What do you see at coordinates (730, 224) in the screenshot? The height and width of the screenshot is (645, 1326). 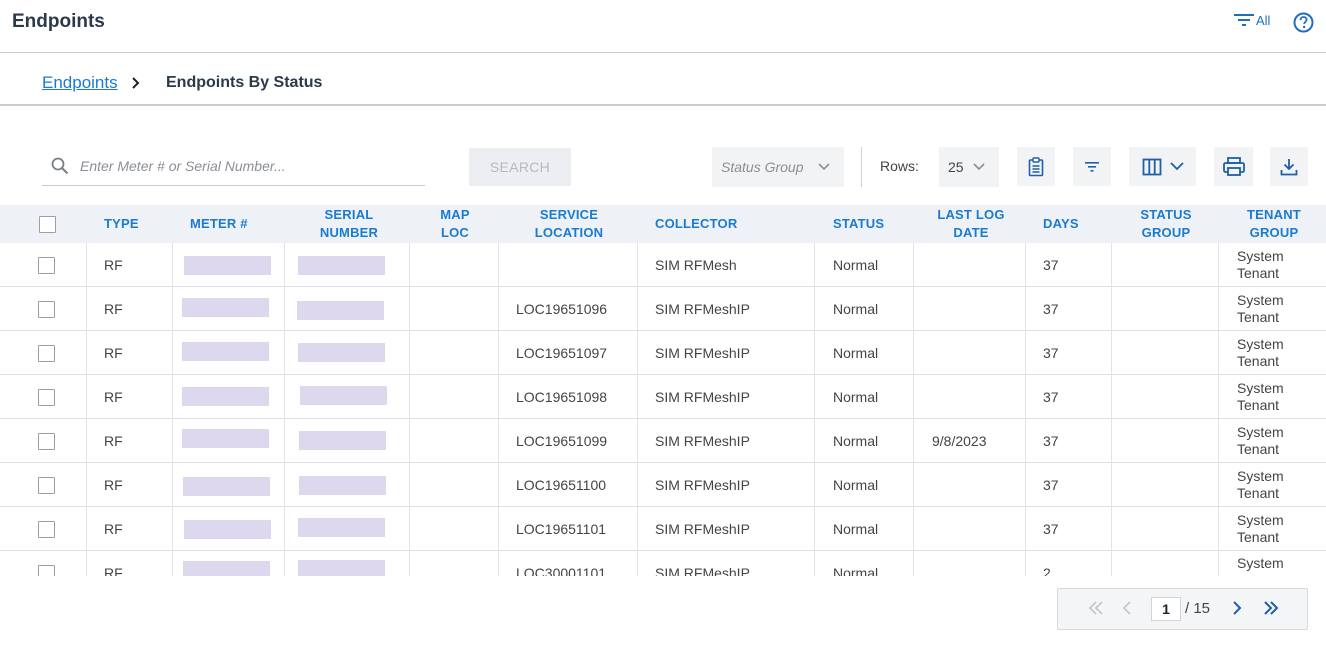 I see `column-header-collector: COLLECTOR` at bounding box center [730, 224].